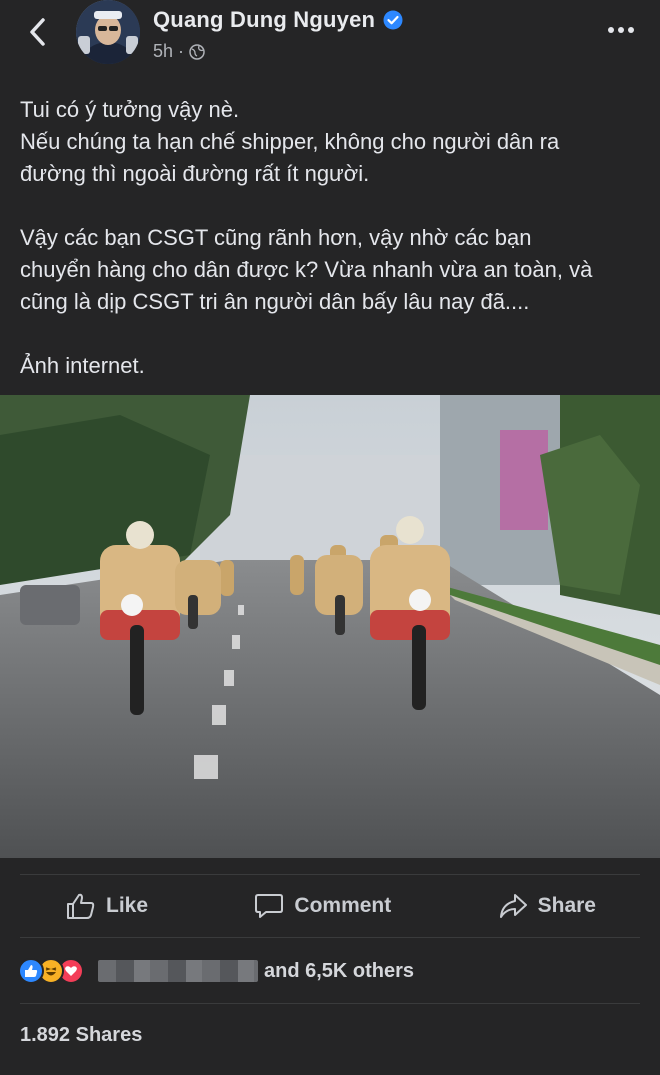  Describe the element at coordinates (566, 905) in the screenshot. I see `share-label: Share` at that location.